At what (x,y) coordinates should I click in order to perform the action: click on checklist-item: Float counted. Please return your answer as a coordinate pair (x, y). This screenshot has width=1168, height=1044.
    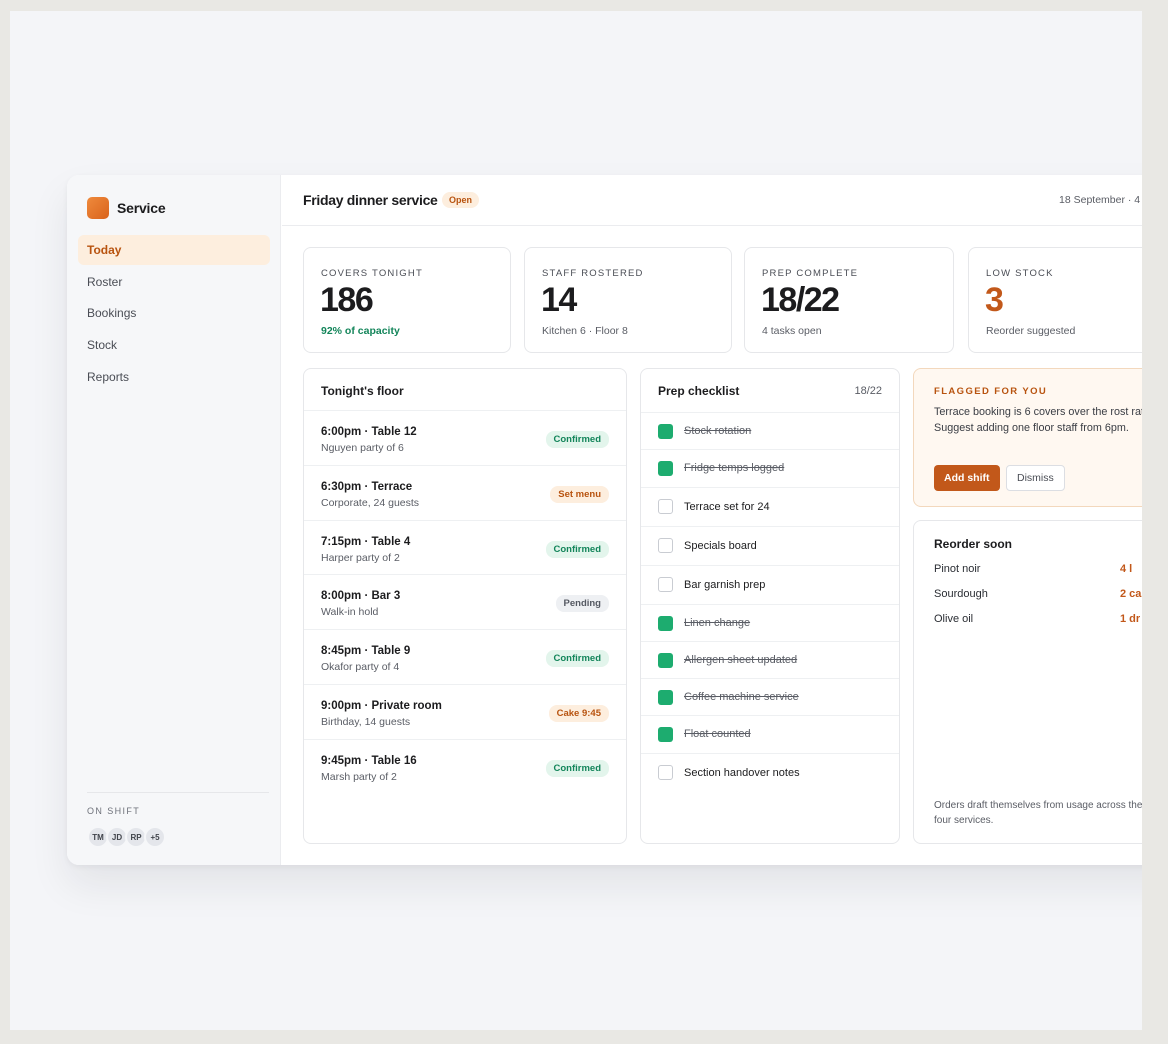
    Looking at the image, I should click on (770, 733).